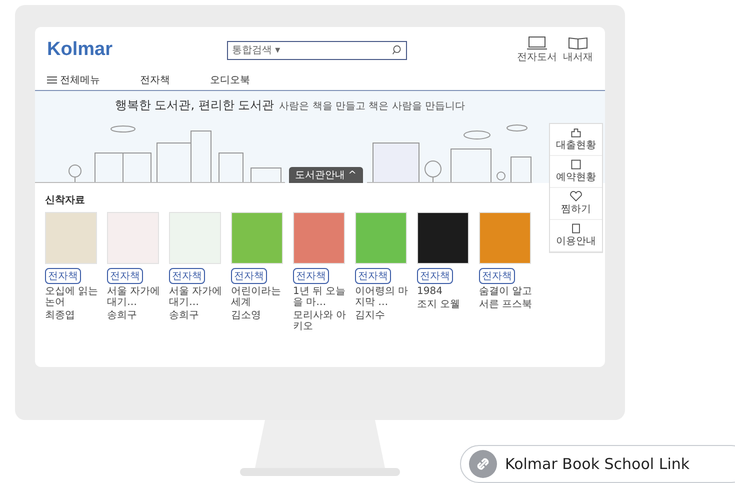  I want to click on quick-menu-item: 예약현황, so click(576, 172).